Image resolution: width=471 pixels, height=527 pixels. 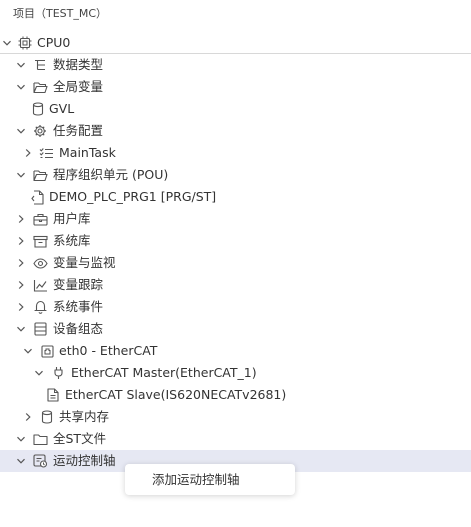 What do you see at coordinates (78, 284) in the screenshot?
I see `tree-item-label: 变量跟踪` at bounding box center [78, 284].